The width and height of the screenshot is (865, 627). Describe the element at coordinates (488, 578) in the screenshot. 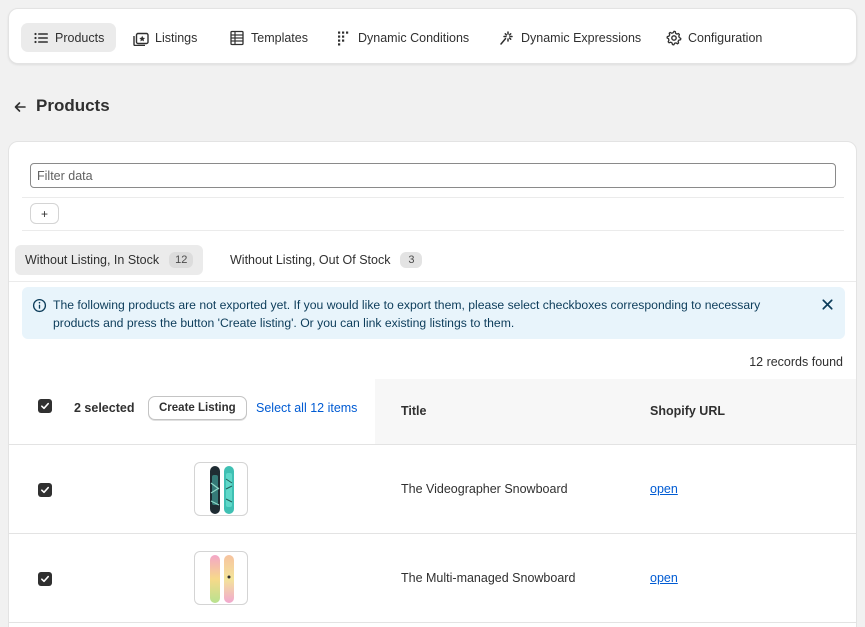

I see `product-title: The Multi-managed Snowboard` at that location.